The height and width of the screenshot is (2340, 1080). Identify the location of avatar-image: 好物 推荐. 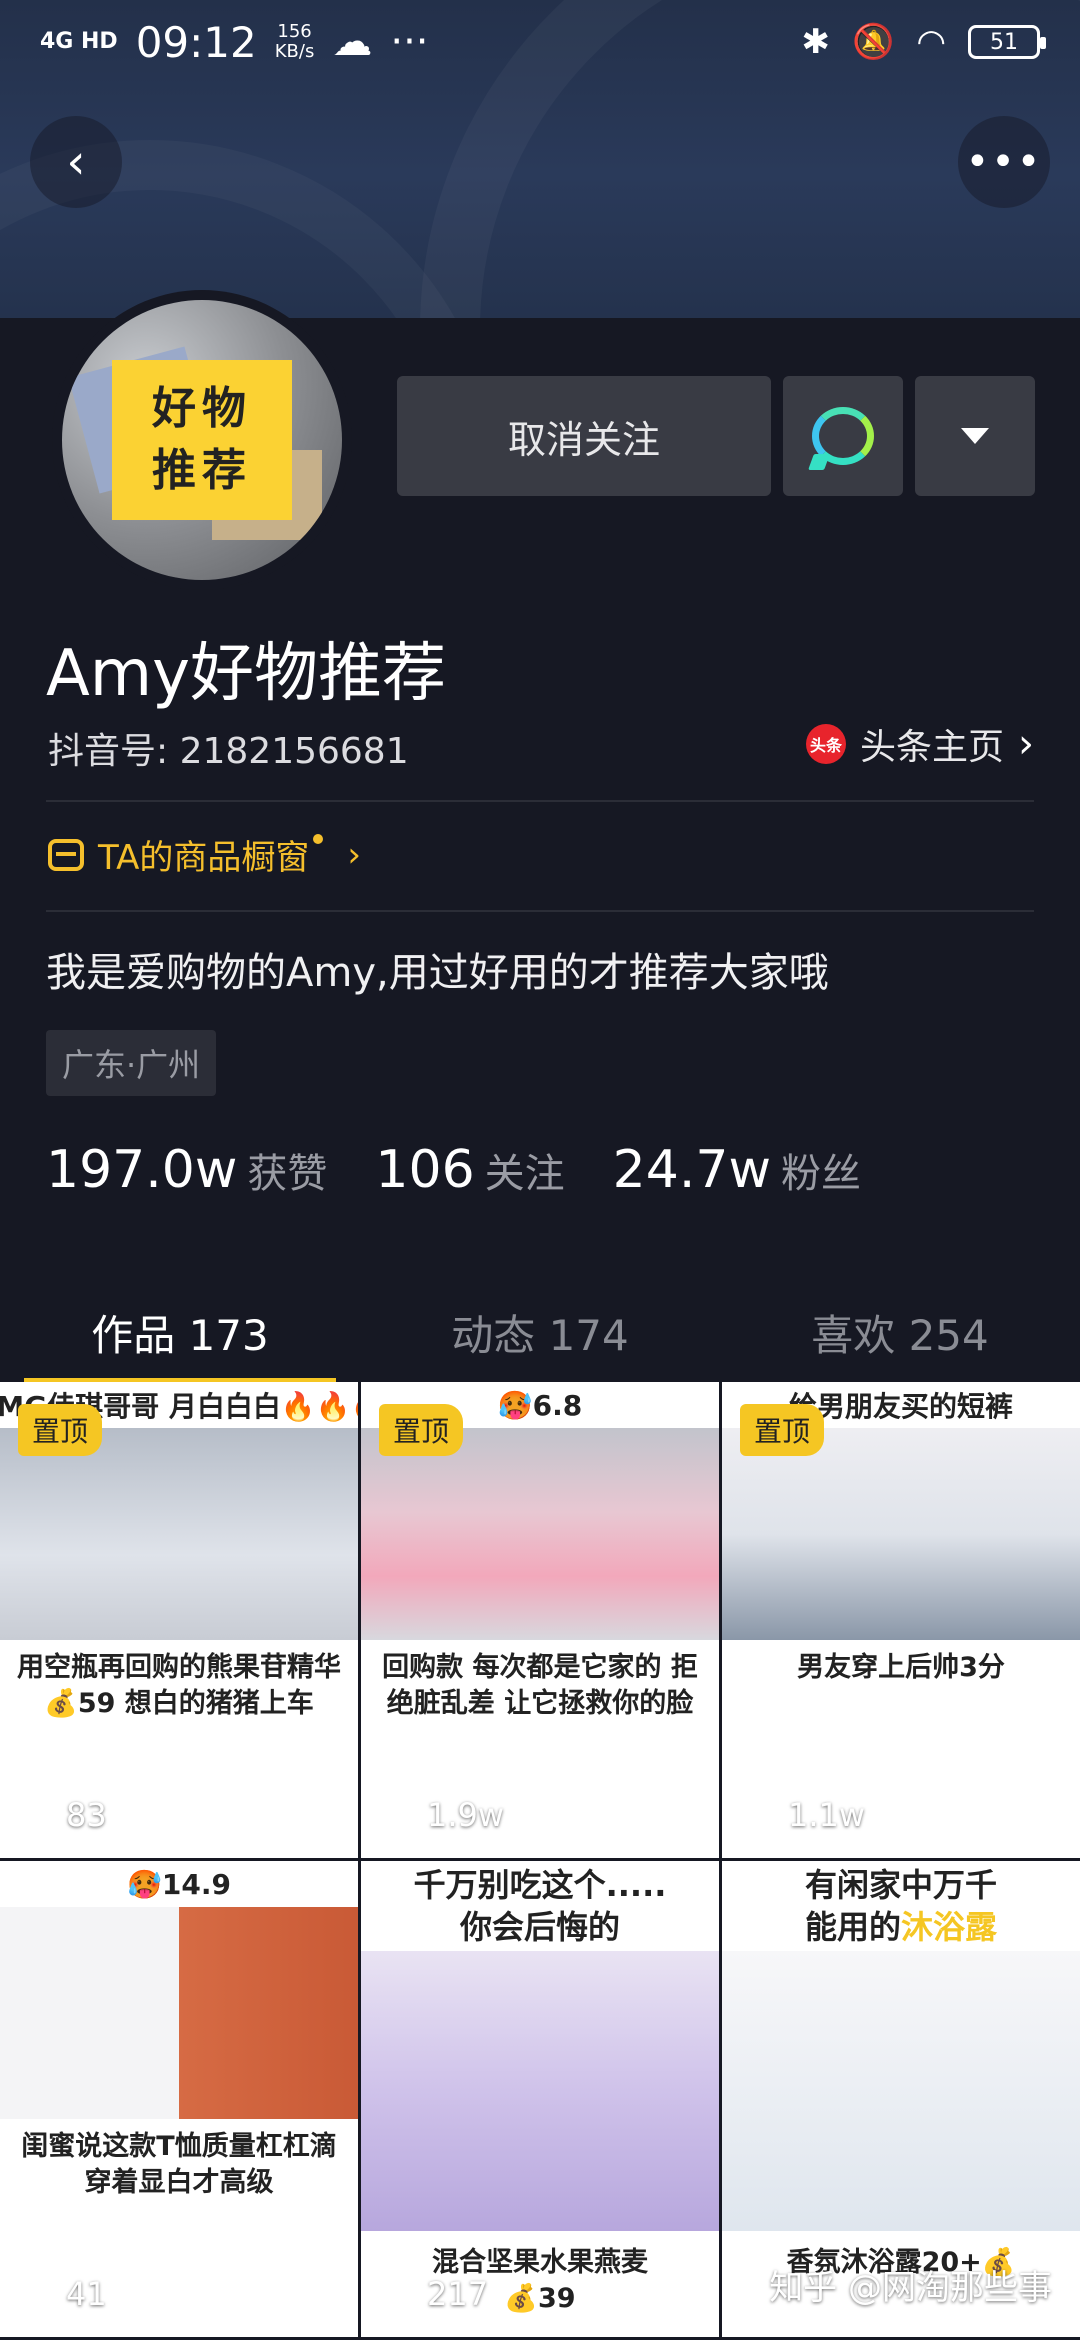
(202, 440).